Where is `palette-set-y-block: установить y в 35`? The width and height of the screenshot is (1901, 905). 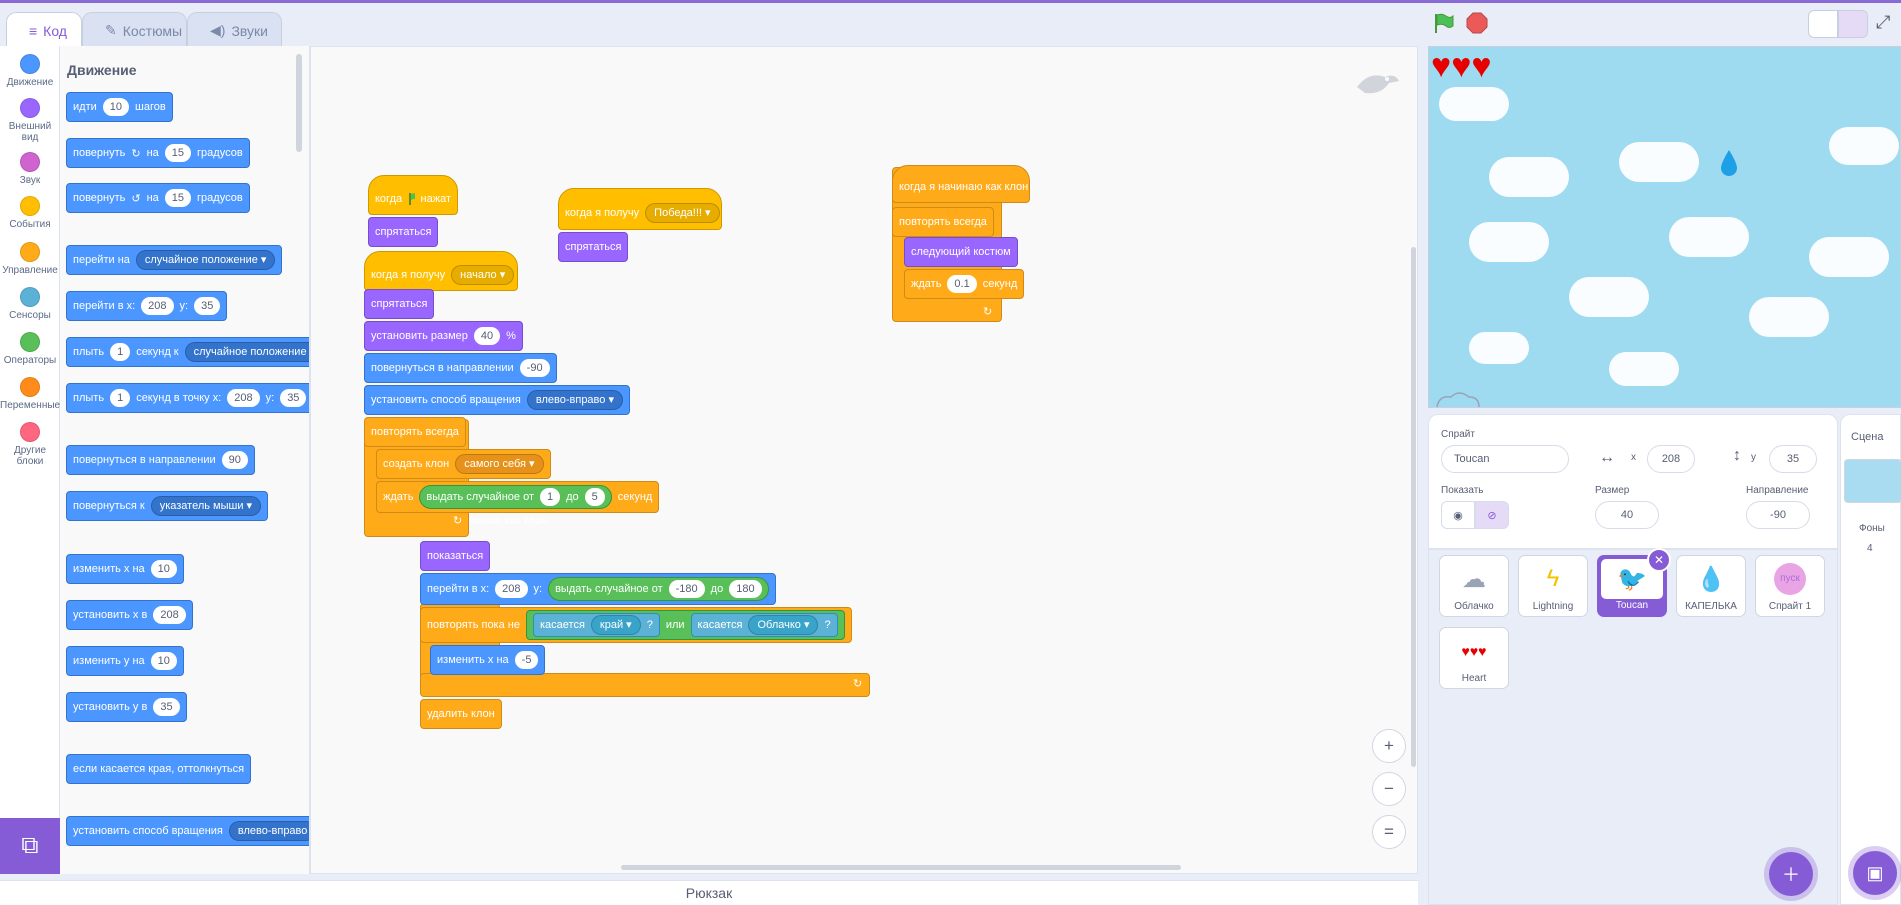
palette-set-y-block: установить y в 35 is located at coordinates (126, 707).